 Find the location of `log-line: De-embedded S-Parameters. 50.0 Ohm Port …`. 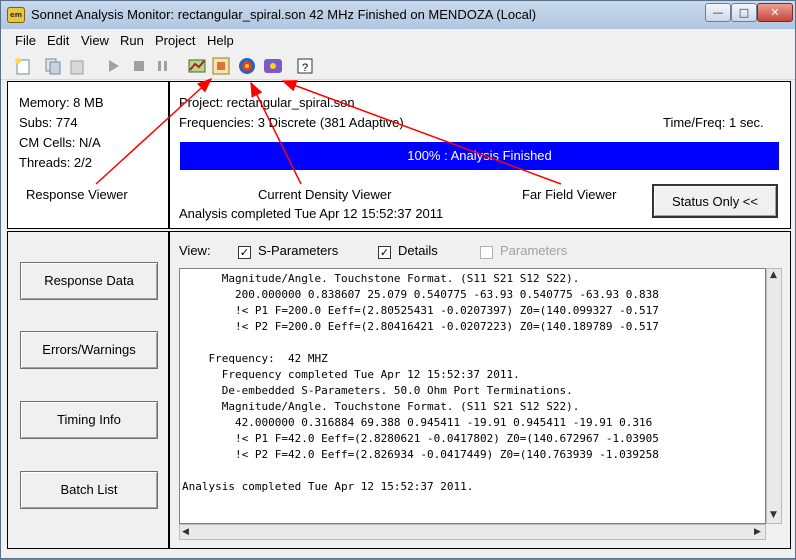

log-line: De-embedded S-Parameters. 50.0 Ohm Port … is located at coordinates (377, 390).